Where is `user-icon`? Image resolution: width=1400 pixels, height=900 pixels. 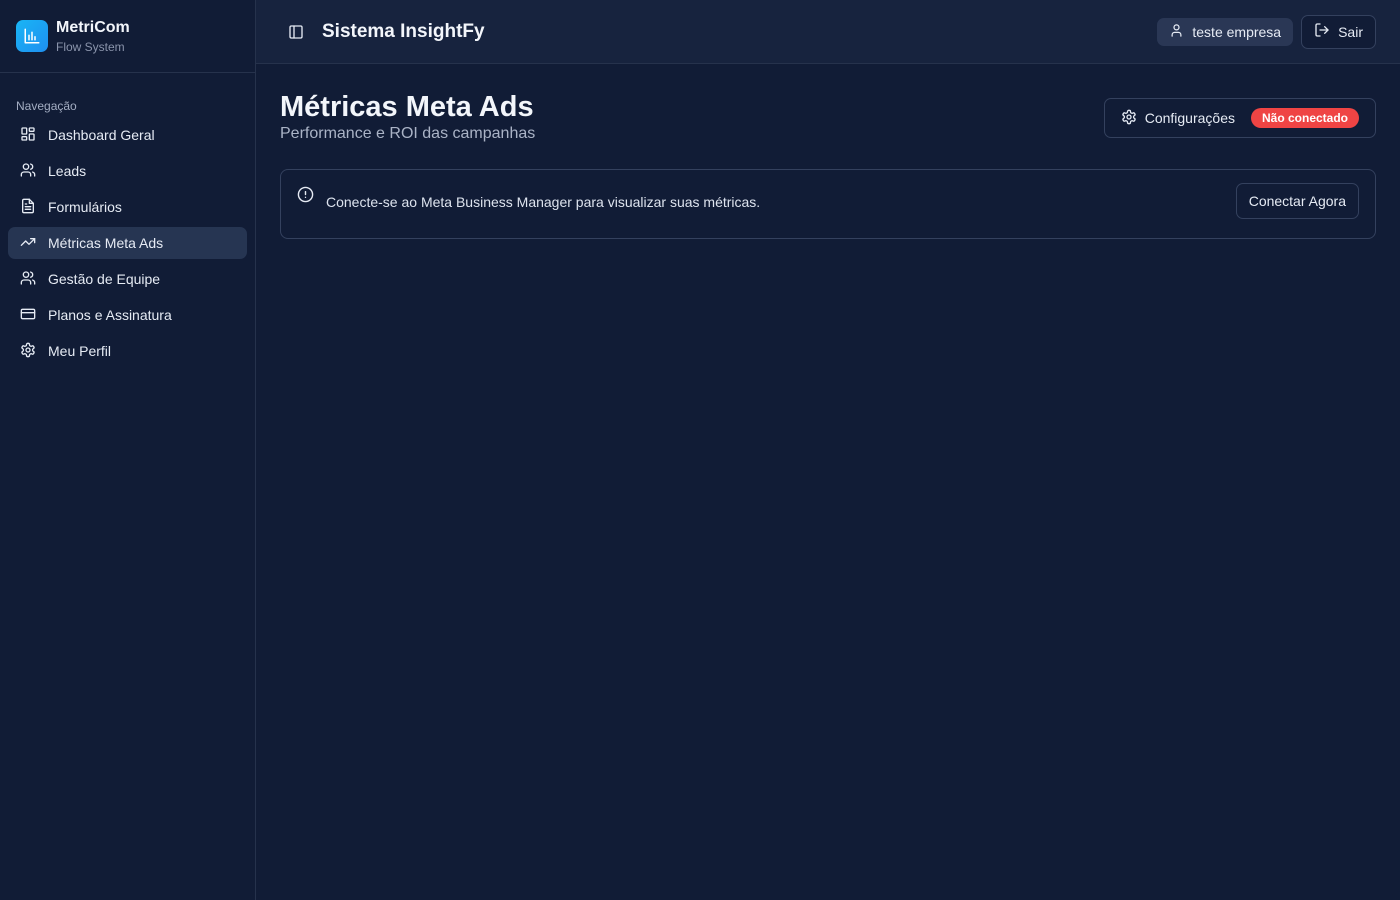 user-icon is located at coordinates (1176, 32).